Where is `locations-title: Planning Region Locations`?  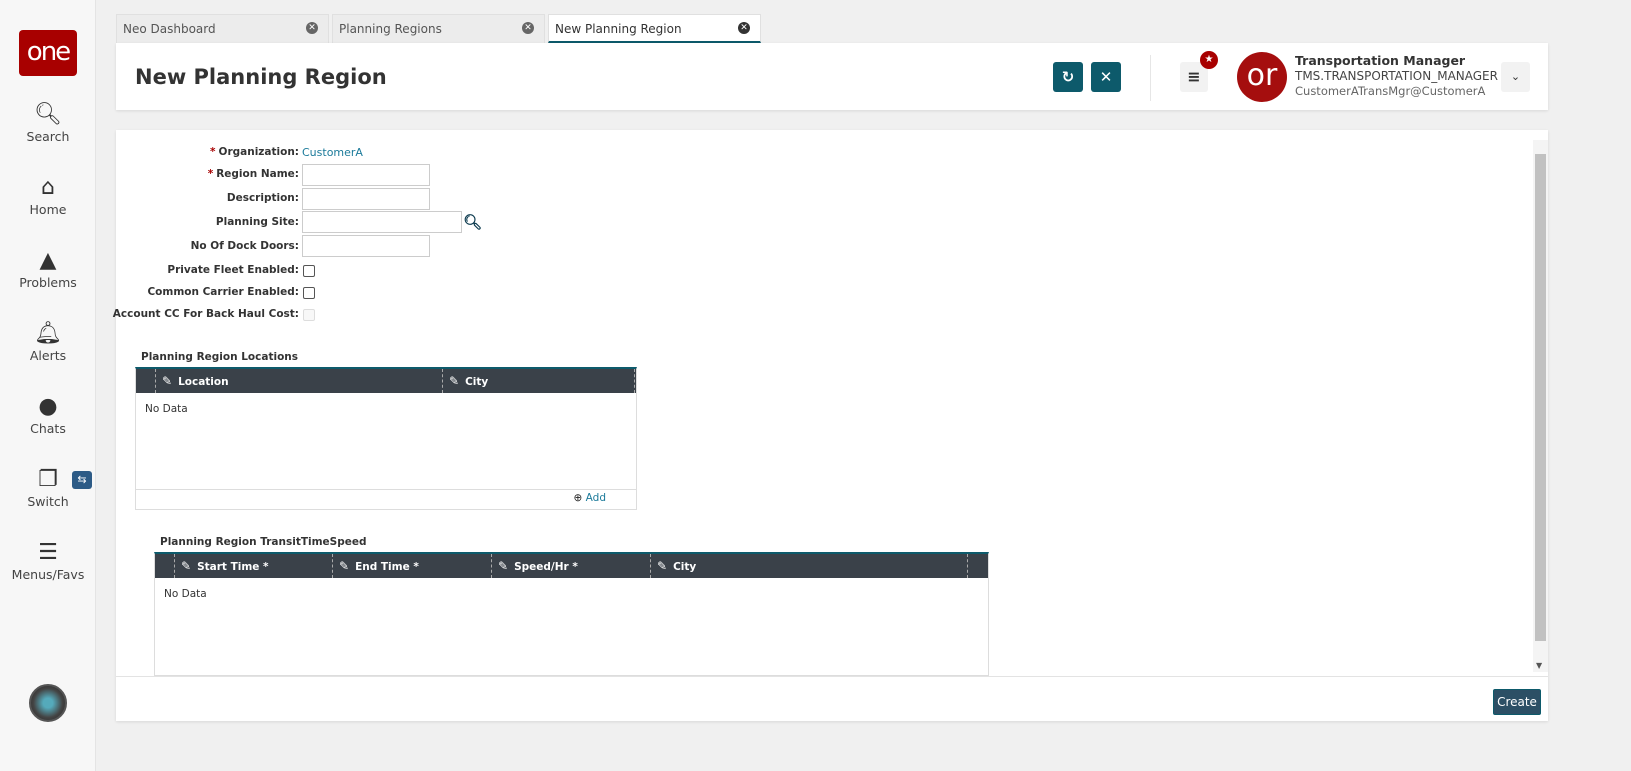 locations-title: Planning Region Locations is located at coordinates (220, 357).